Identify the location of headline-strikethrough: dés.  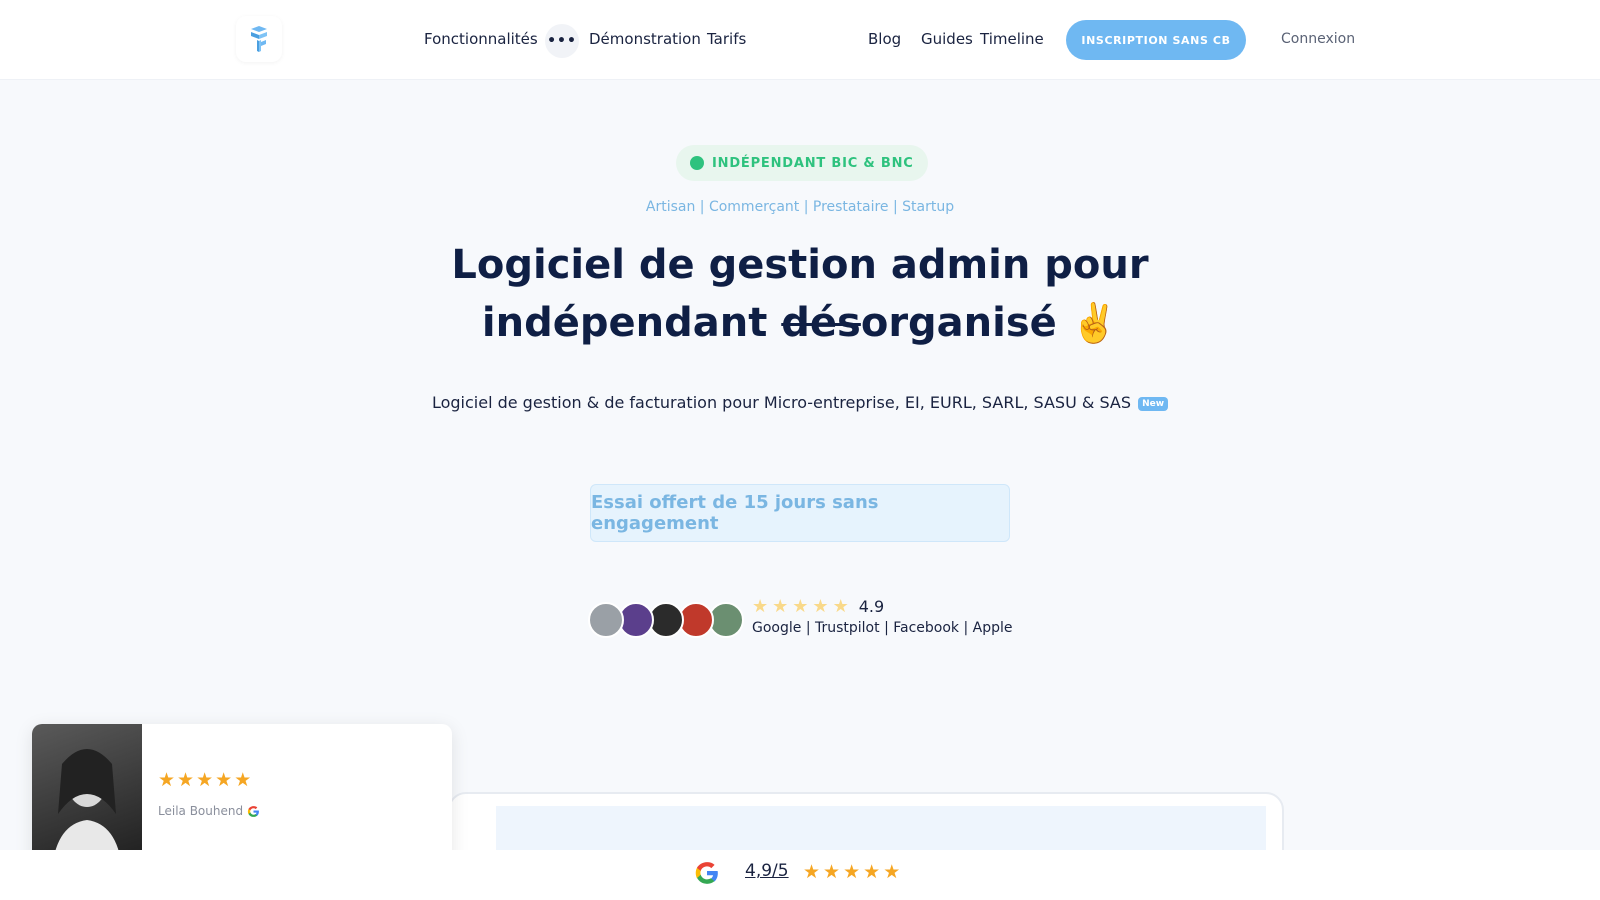
(821, 323).